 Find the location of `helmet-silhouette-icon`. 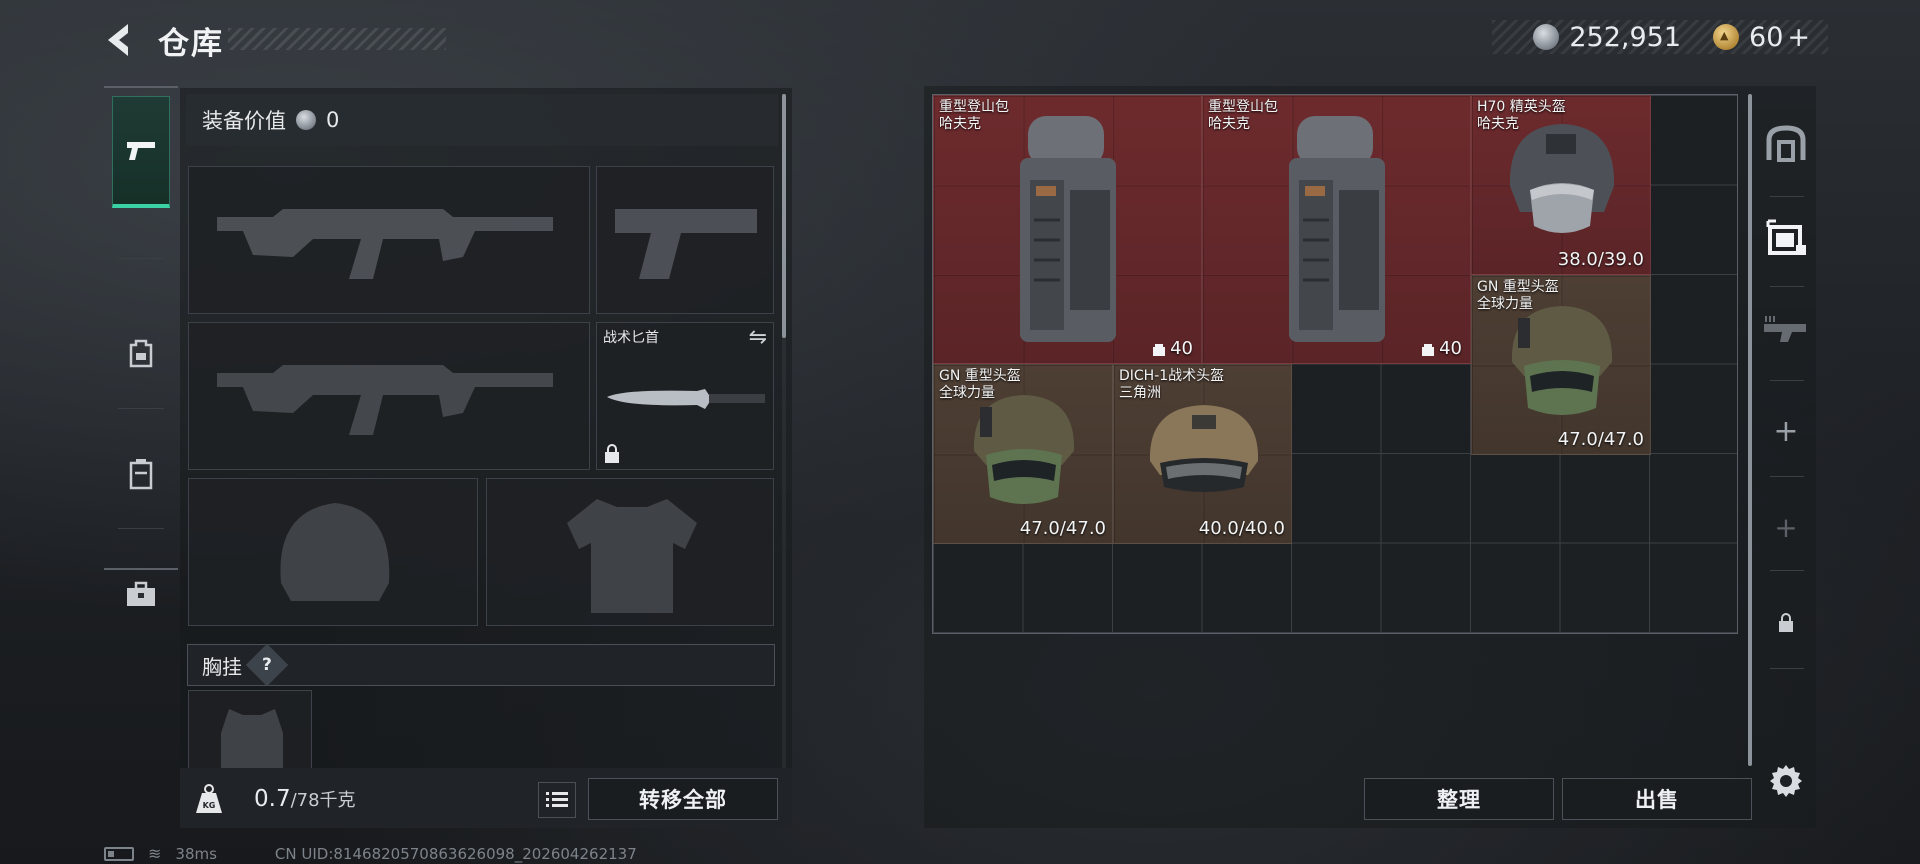

helmet-silhouette-icon is located at coordinates (335, 552).